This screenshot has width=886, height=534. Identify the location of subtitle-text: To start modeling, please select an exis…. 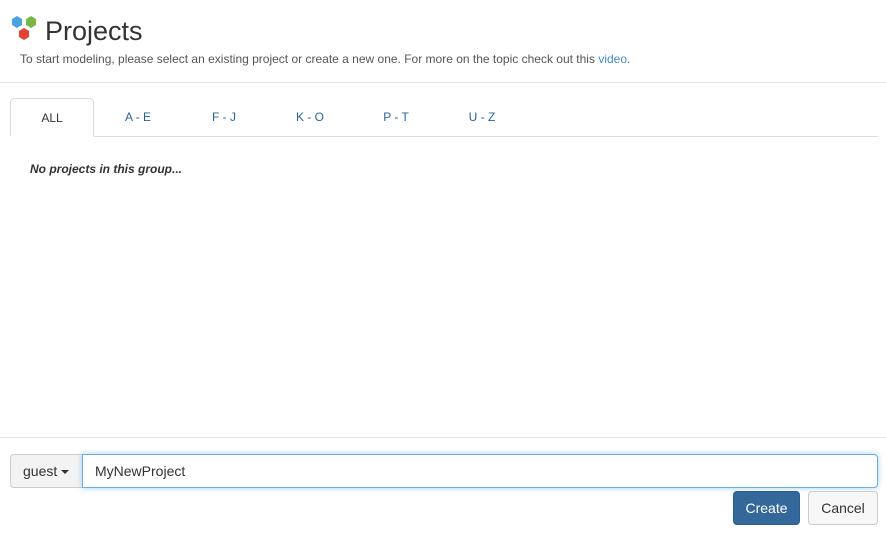
(309, 59).